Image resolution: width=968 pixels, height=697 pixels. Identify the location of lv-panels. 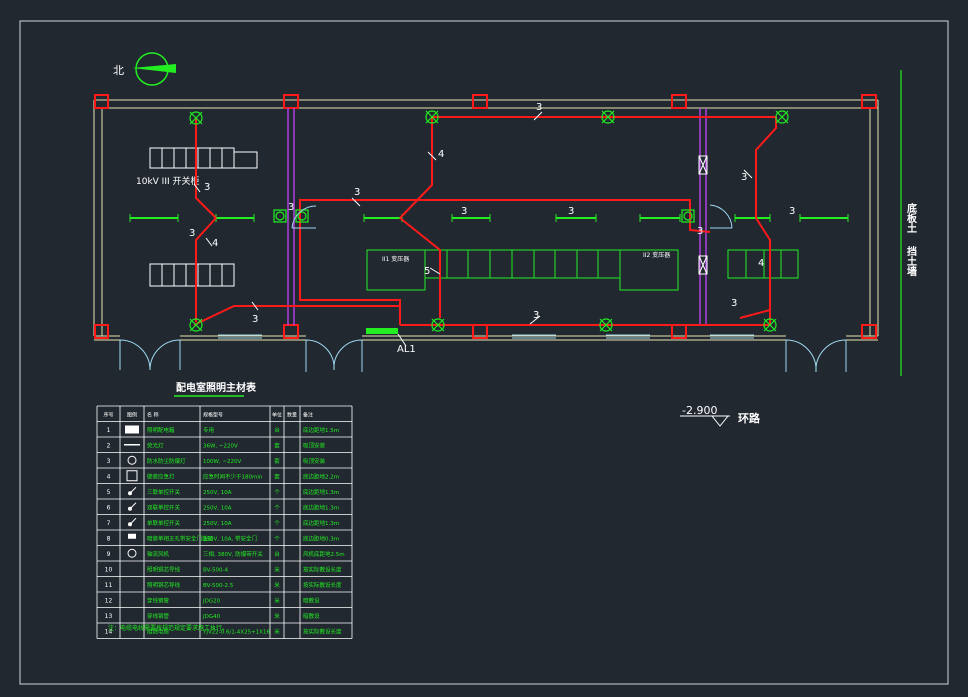
(582, 270).